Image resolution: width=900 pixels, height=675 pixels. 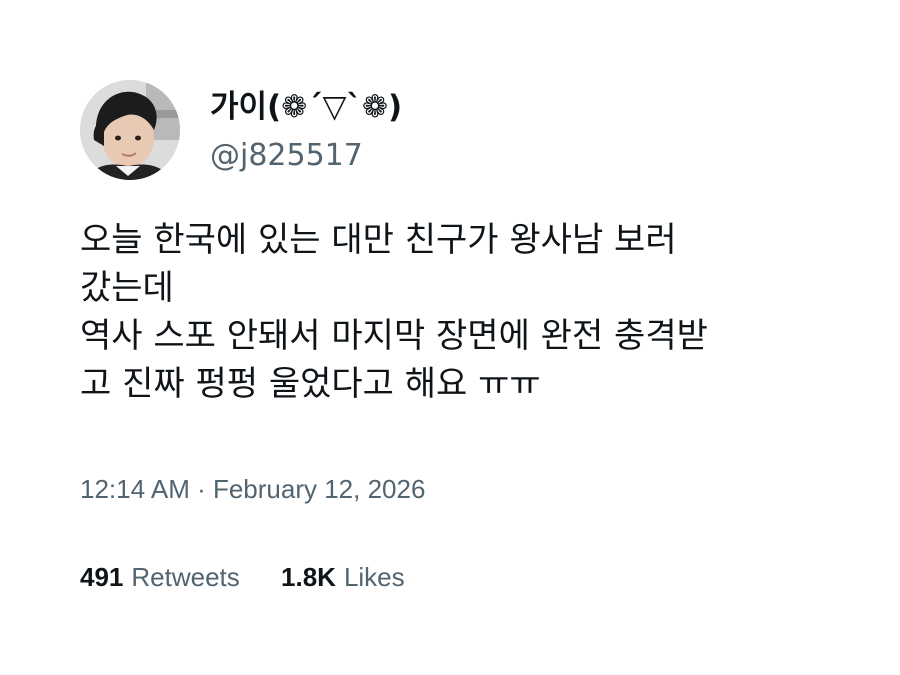 I want to click on tweet-stats: 491 Retweets 1.8K Likes, so click(x=259, y=577).